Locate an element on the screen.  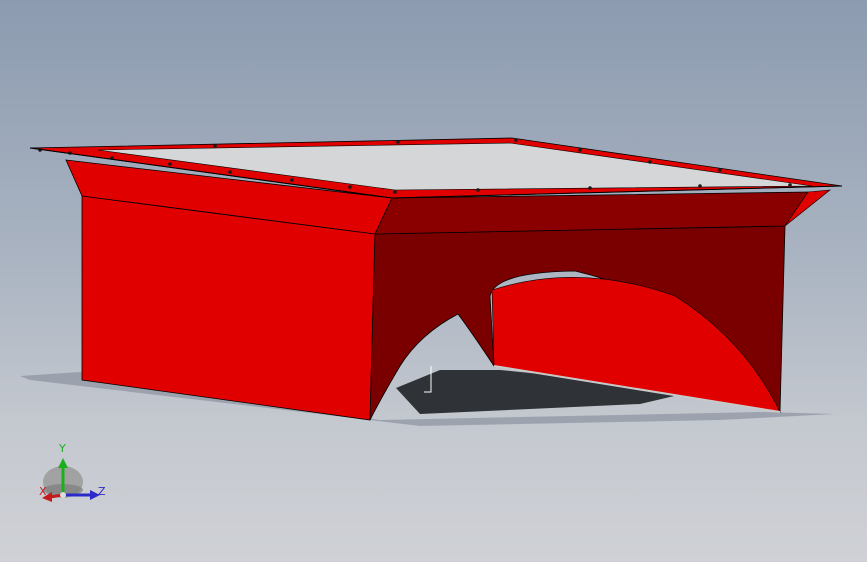
triad-graphic-icon is located at coordinates (71, 480).